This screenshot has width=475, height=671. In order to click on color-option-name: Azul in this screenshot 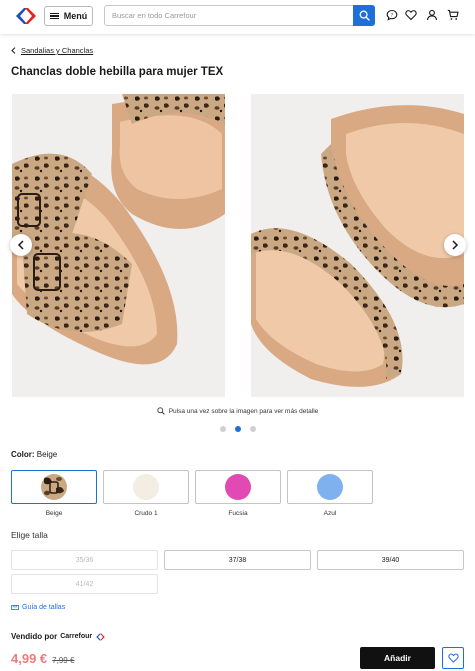, I will do `click(330, 513)`.